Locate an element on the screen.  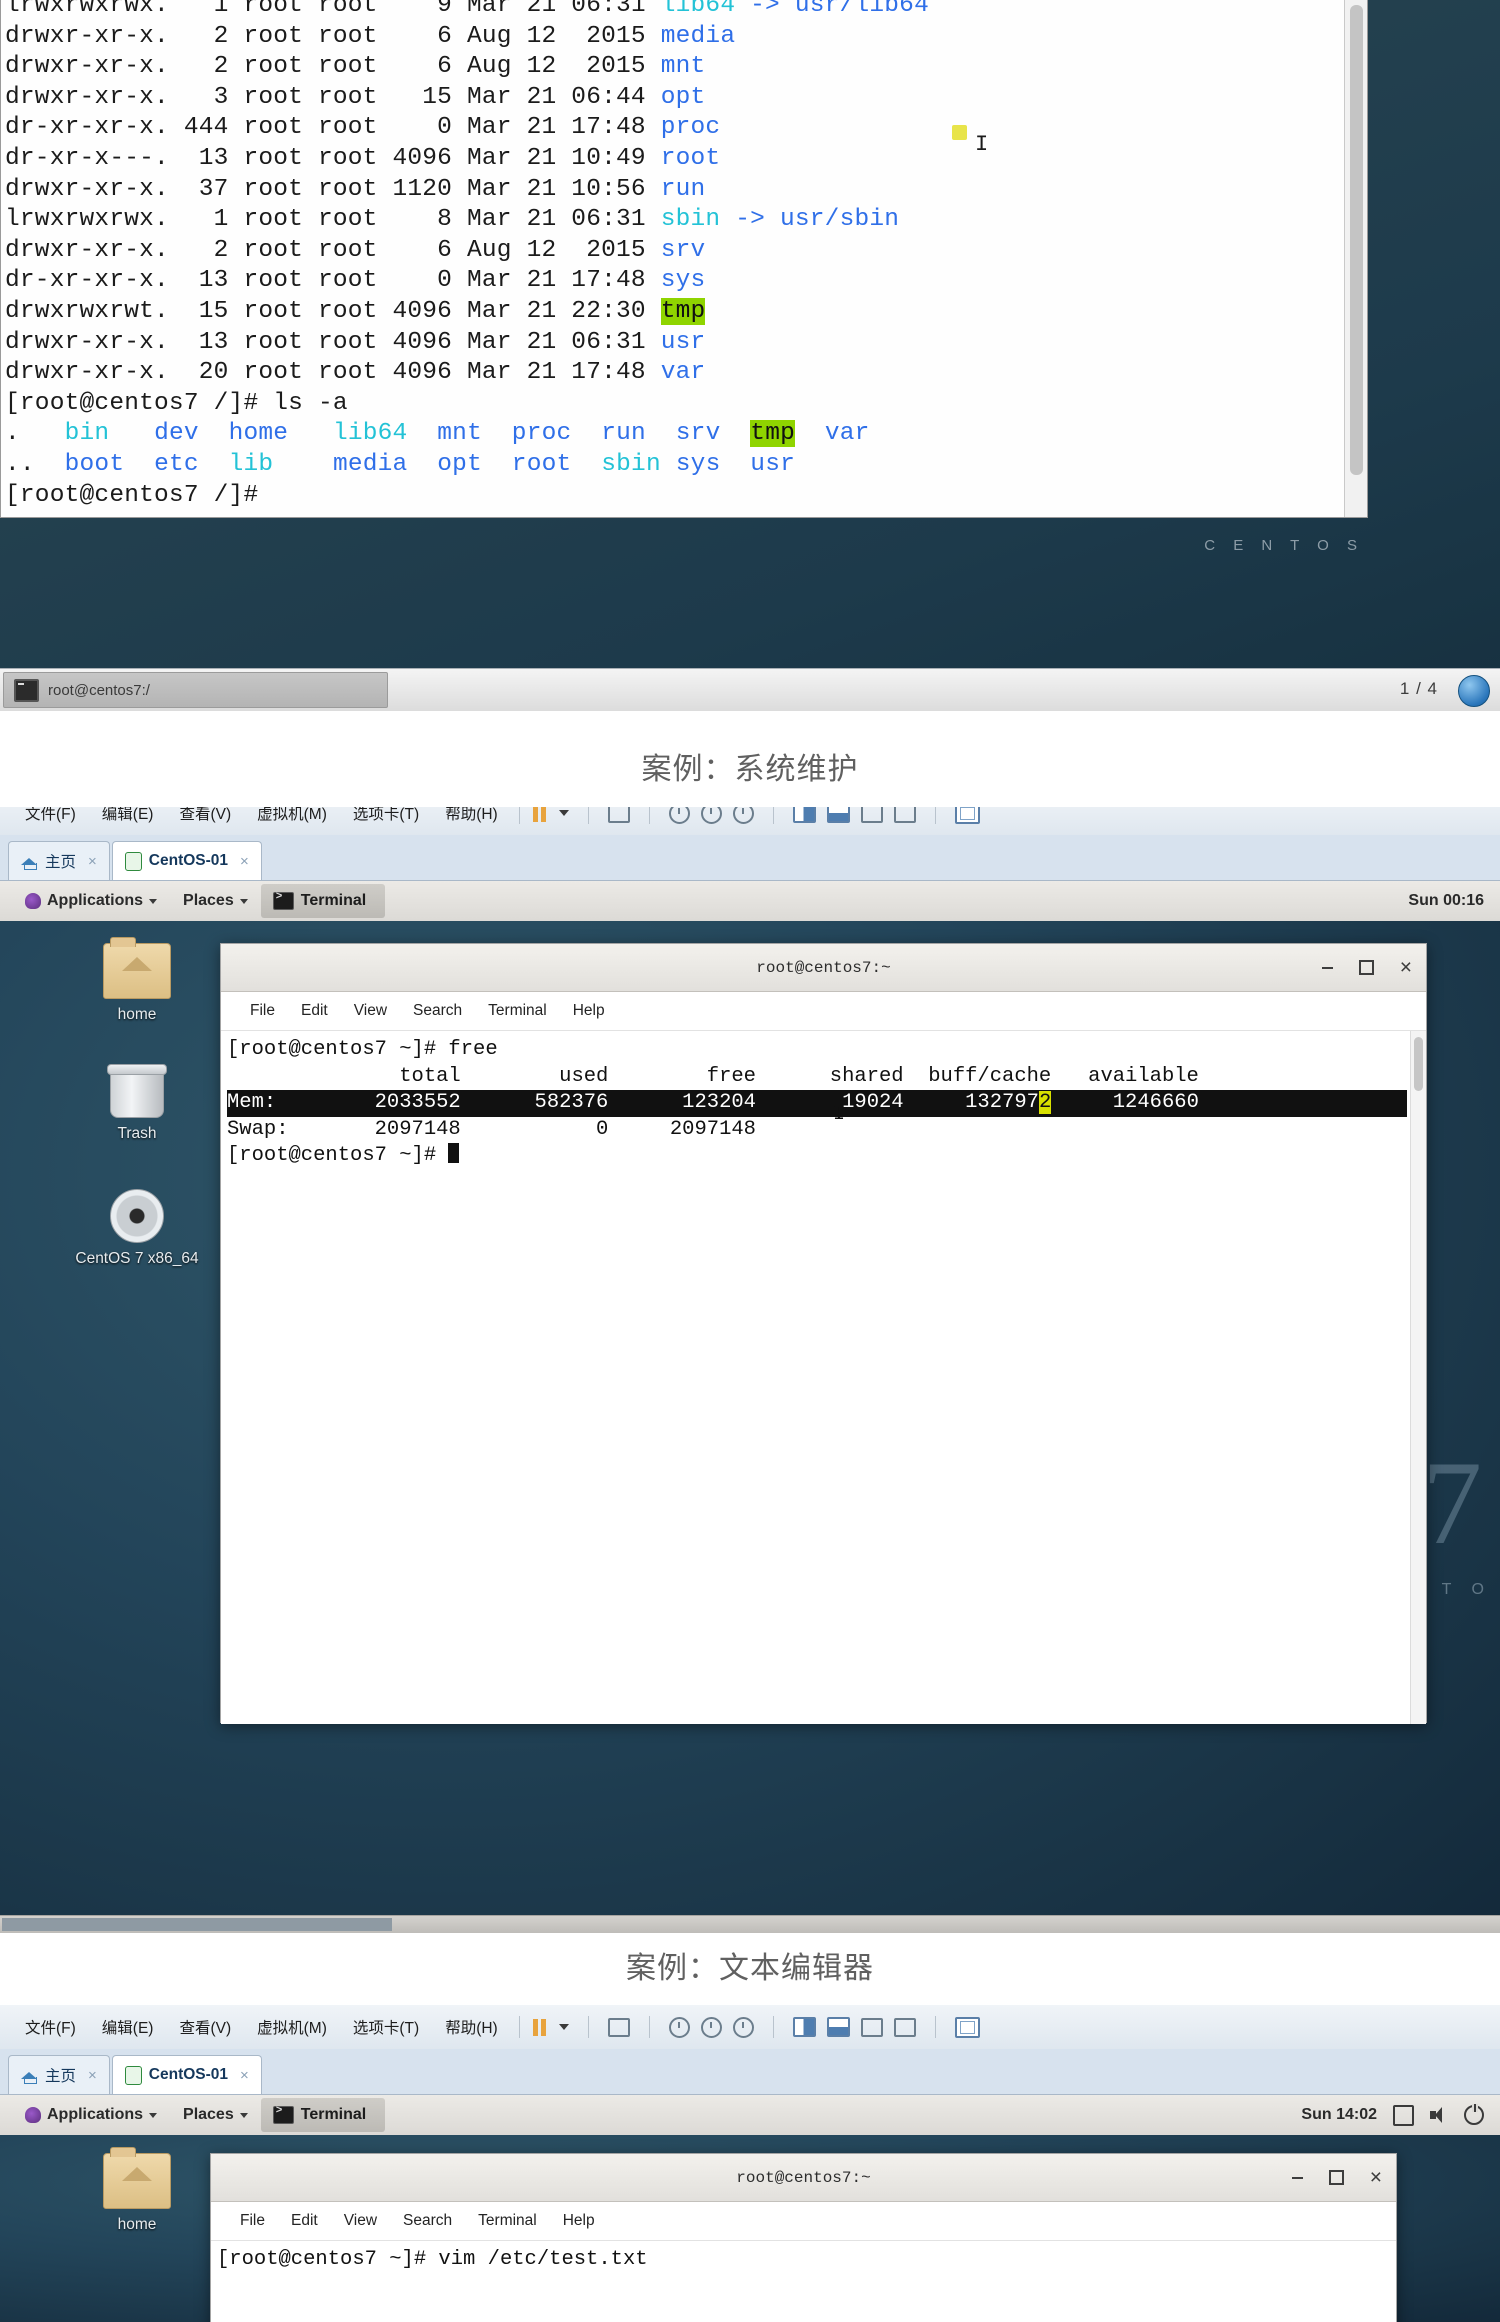
gnome-terminal-window-button-2: Terminal is located at coordinates (323, 901).